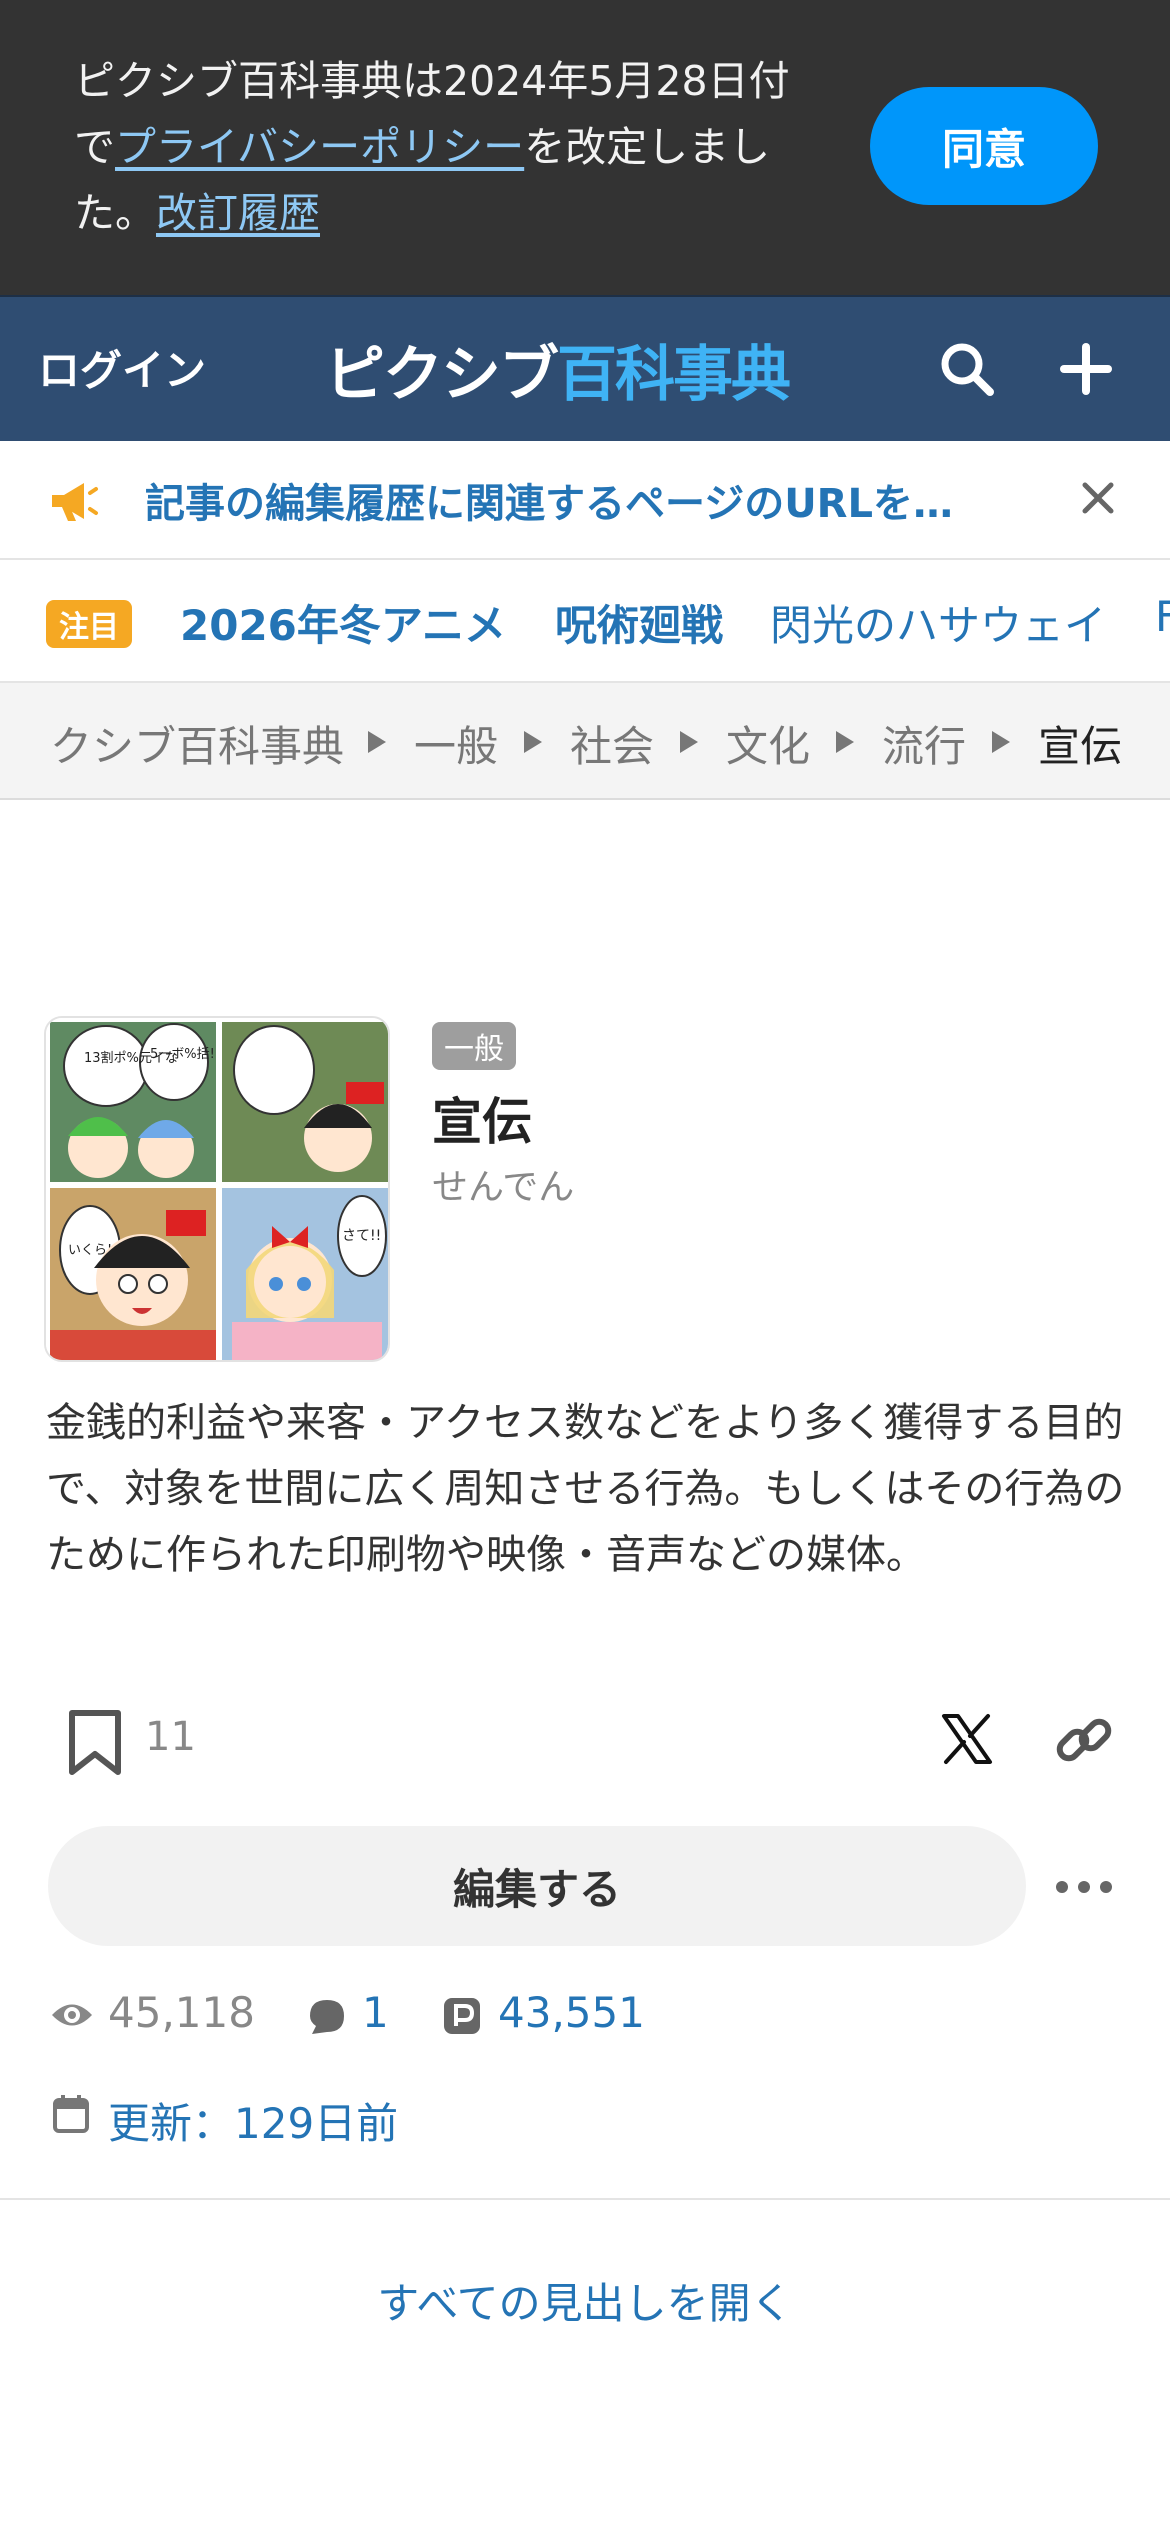 This screenshot has width=1170, height=2532. Describe the element at coordinates (585, 2300) in the screenshot. I see `open-all-headings-button: すべての見出しを開く` at that location.